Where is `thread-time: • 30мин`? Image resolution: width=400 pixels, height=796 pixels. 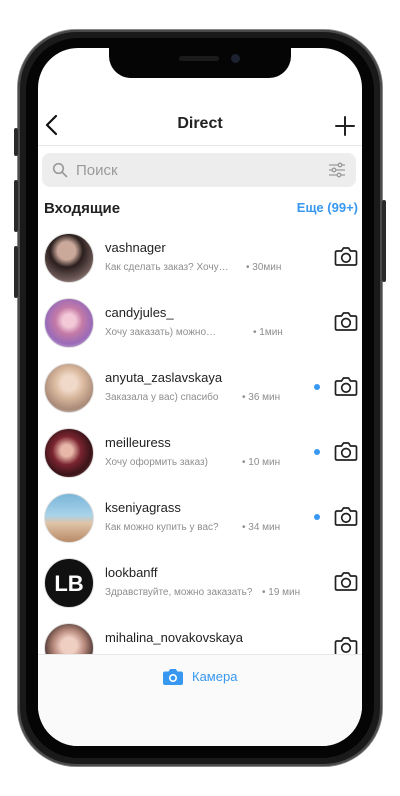
thread-time: • 30мин is located at coordinates (264, 267).